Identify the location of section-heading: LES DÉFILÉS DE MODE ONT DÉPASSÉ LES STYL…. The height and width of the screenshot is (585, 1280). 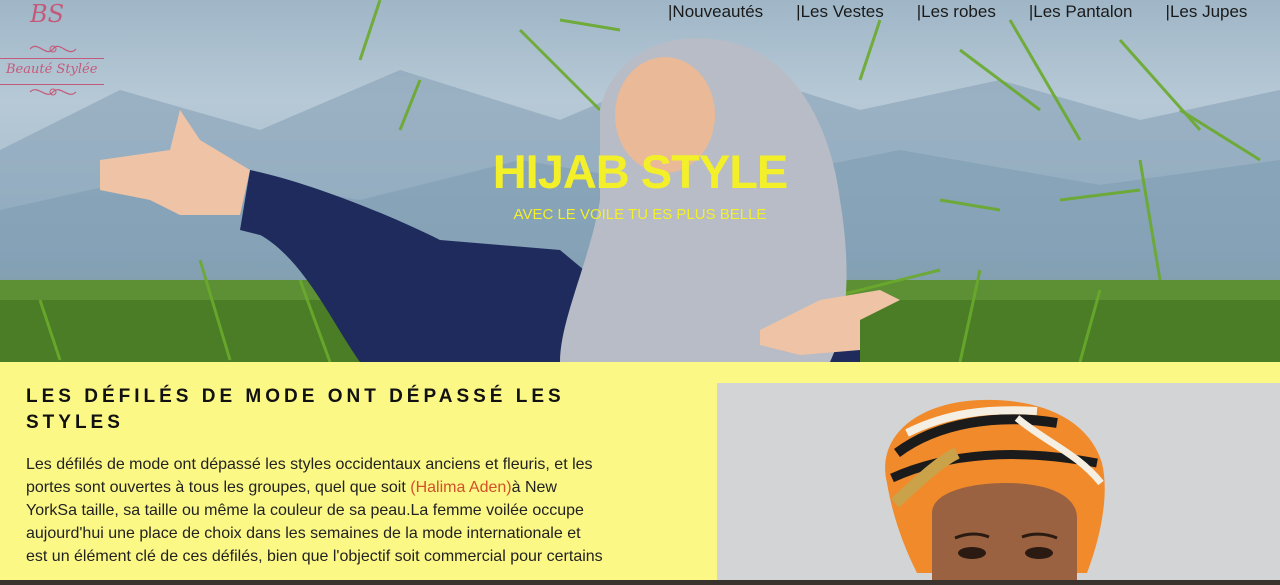
(295, 409).